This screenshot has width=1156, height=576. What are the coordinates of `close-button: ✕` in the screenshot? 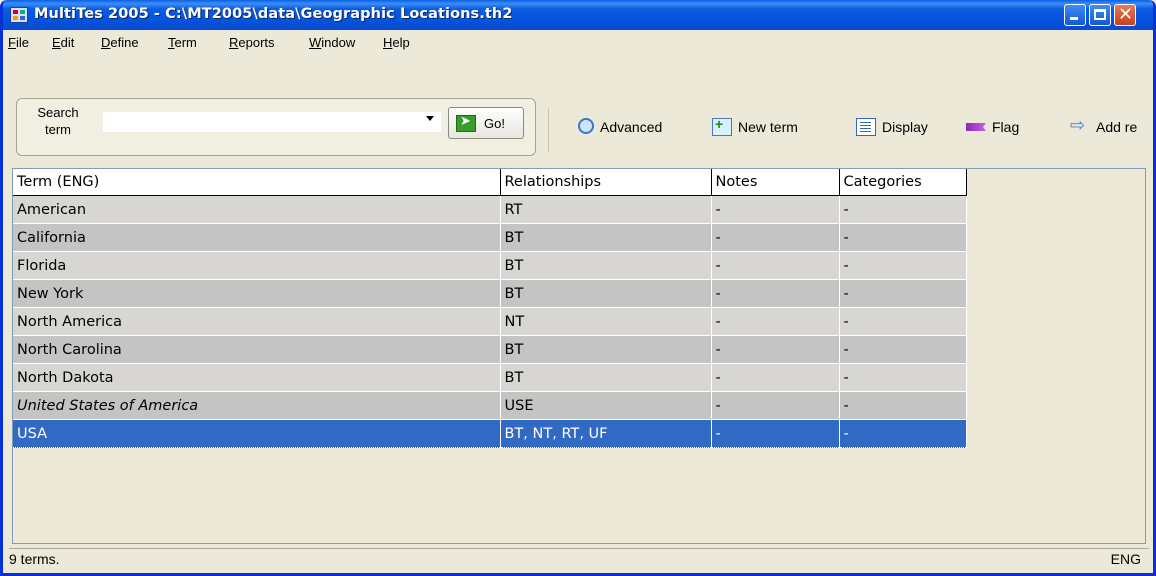 It's located at (1125, 15).